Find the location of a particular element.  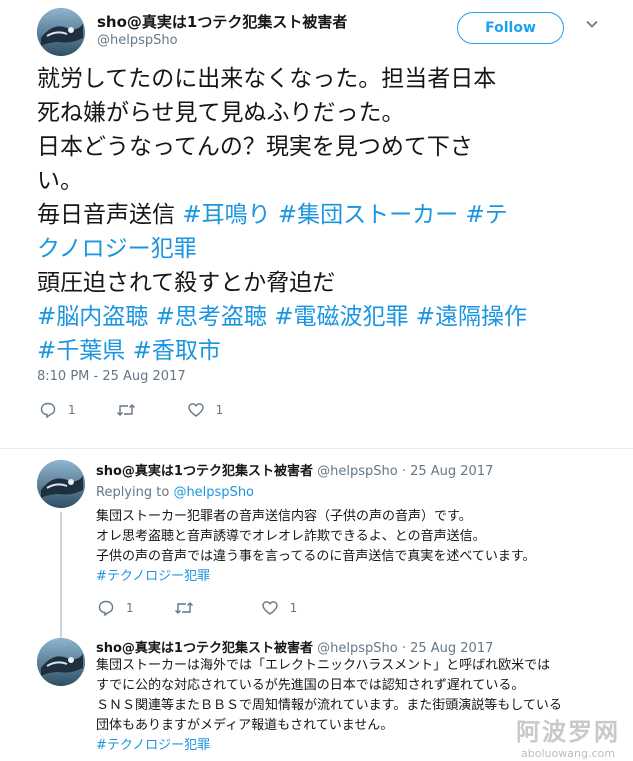

tweet-text-line: 毎日音声送信 #耳鳴り #集団ストーカー #テ is located at coordinates (317, 215).